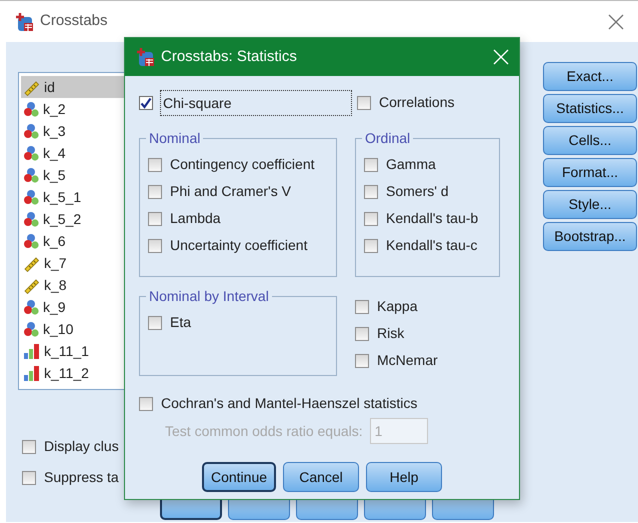 The height and width of the screenshot is (523, 638). Describe the element at coordinates (390, 333) in the screenshot. I see `checkbox-label: Risk` at that location.